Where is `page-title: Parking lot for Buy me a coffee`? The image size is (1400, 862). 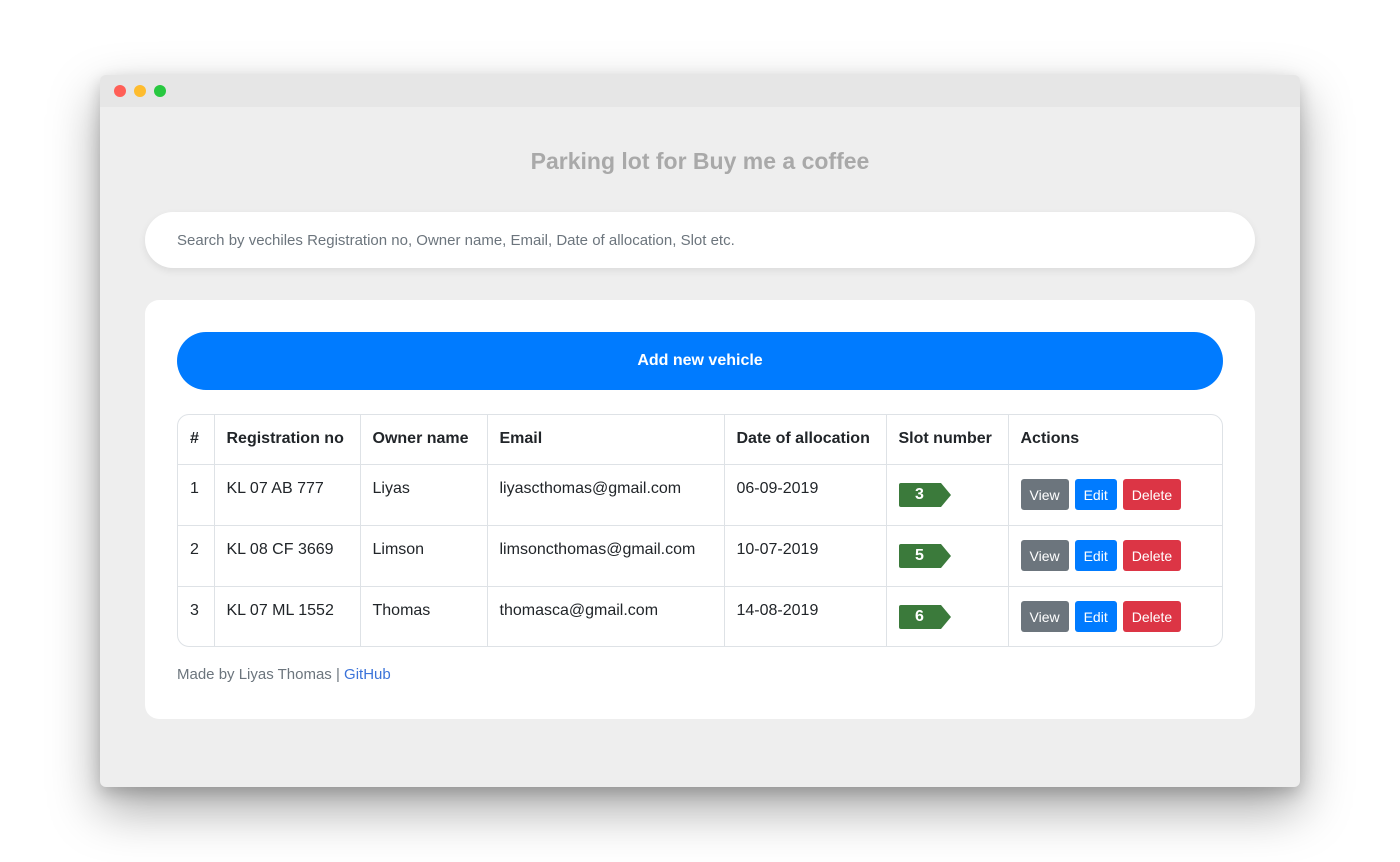 page-title: Parking lot for Buy me a coffee is located at coordinates (700, 161).